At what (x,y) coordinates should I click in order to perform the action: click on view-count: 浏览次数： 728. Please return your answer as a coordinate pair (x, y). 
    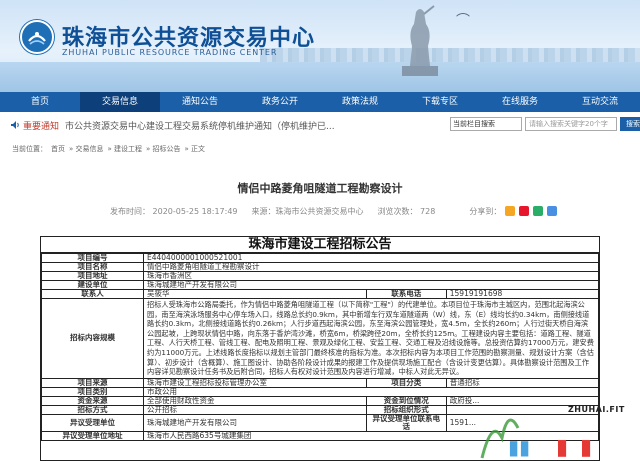
    Looking at the image, I should click on (406, 211).